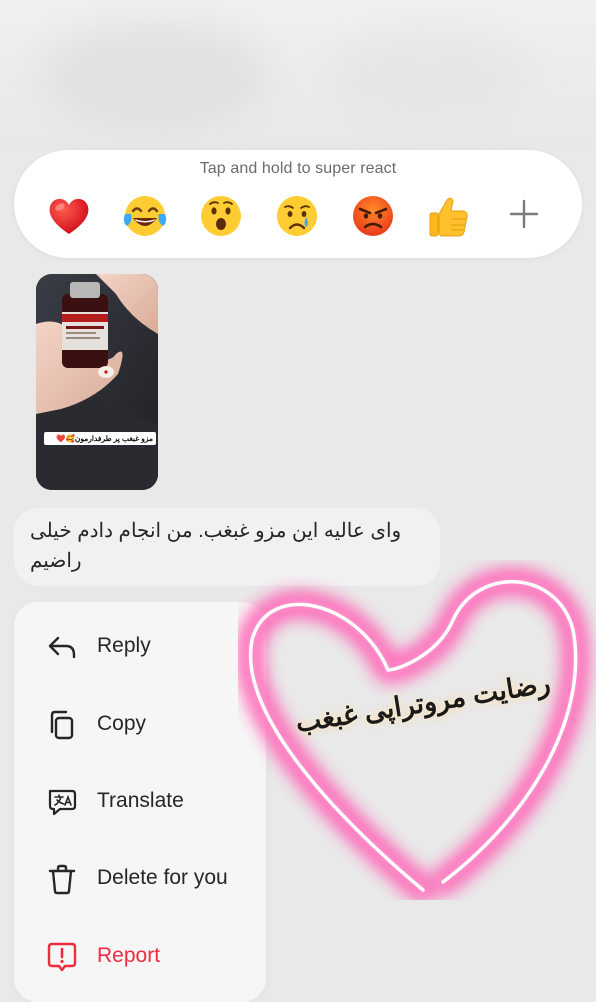 Image resolution: width=596 pixels, height=1002 pixels. I want to click on media-caption: مزو غبغب پر طرفدارمون🥰❤️, so click(100, 438).